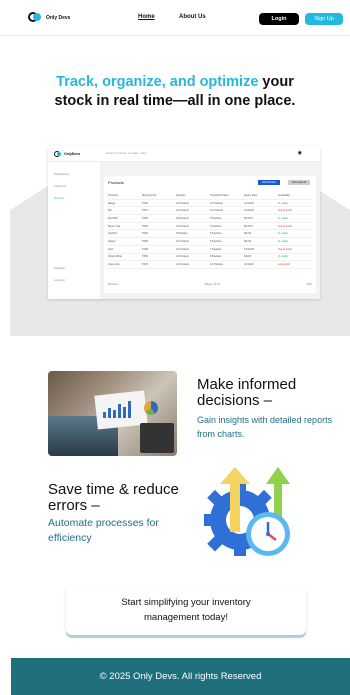  Describe the element at coordinates (114, 265) in the screenshot. I see `table-cell: Coca cola` at that location.